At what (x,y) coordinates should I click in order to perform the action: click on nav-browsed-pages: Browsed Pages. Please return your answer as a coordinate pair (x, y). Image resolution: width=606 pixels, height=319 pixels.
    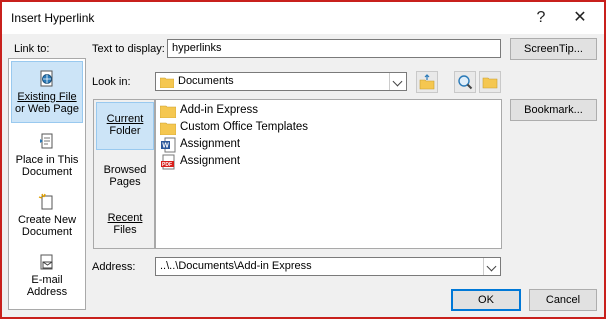
    Looking at the image, I should click on (125, 178).